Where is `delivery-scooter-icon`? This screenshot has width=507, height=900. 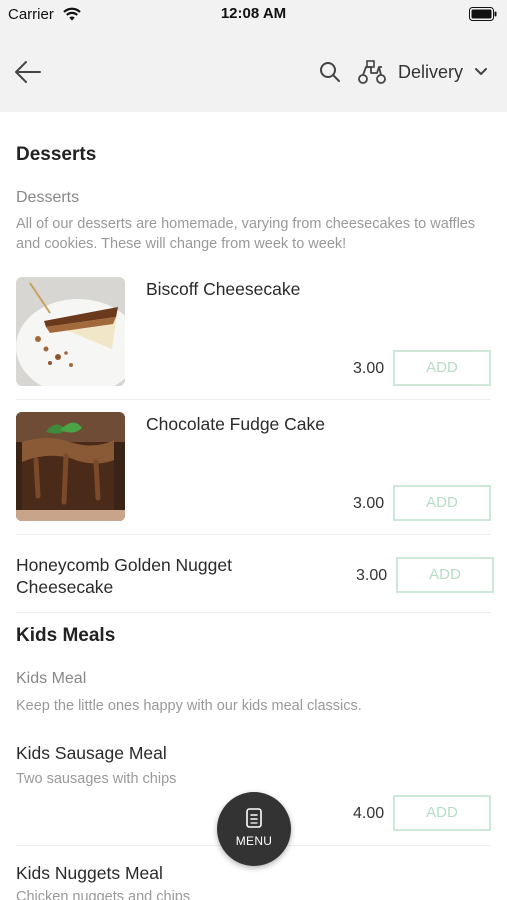
delivery-scooter-icon is located at coordinates (372, 72).